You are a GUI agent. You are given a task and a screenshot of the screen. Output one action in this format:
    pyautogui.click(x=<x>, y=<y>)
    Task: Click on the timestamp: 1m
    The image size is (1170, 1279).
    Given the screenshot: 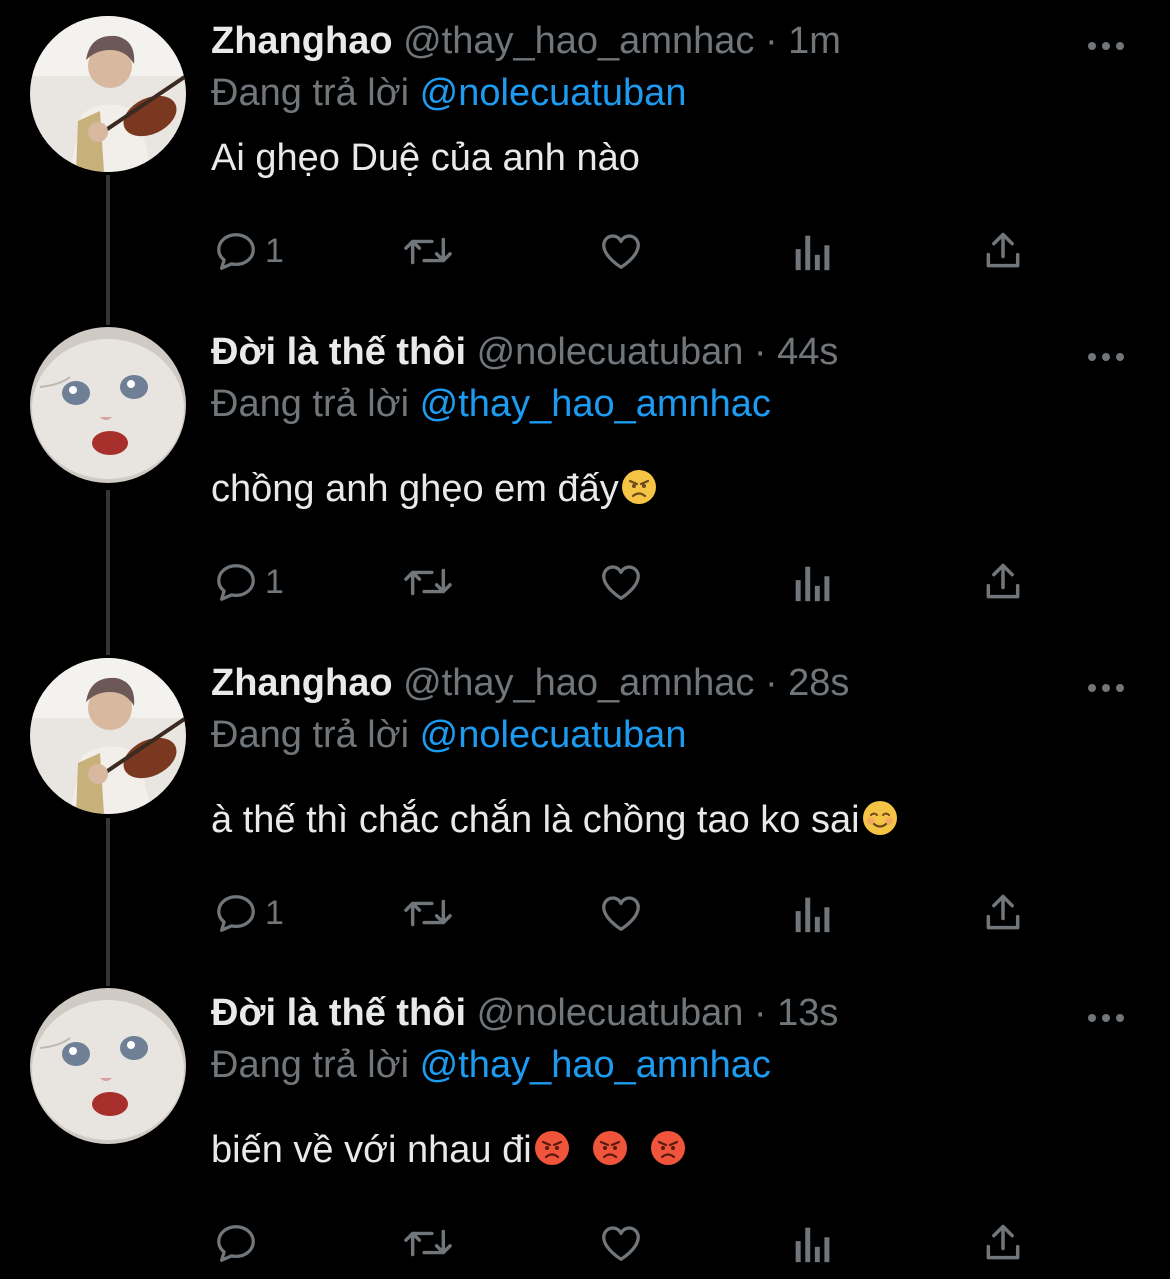 What is the action you would take?
    pyautogui.click(x=814, y=41)
    